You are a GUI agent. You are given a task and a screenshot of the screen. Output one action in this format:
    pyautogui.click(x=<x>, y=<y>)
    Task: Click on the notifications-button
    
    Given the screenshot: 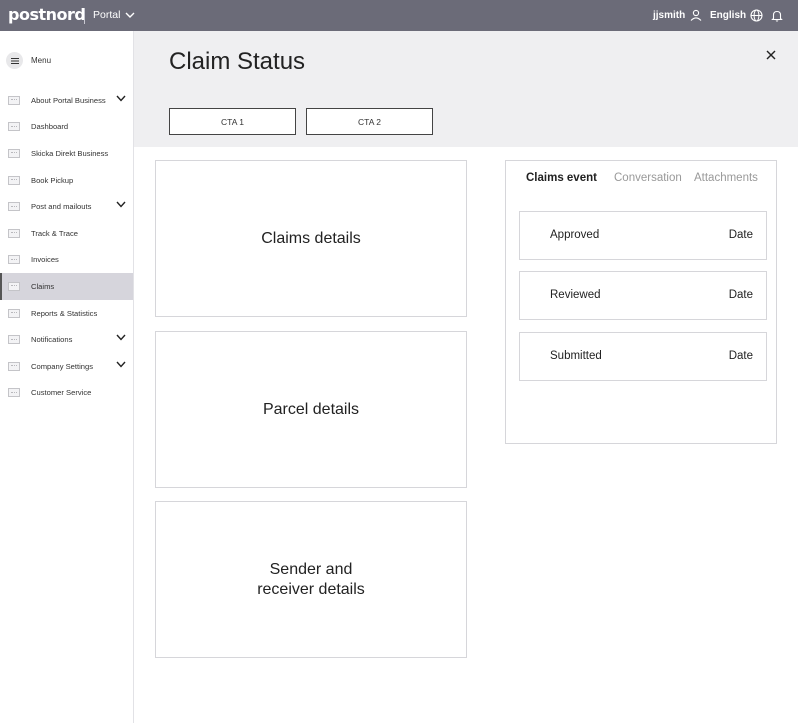 What is the action you would take?
    pyautogui.click(x=777, y=18)
    